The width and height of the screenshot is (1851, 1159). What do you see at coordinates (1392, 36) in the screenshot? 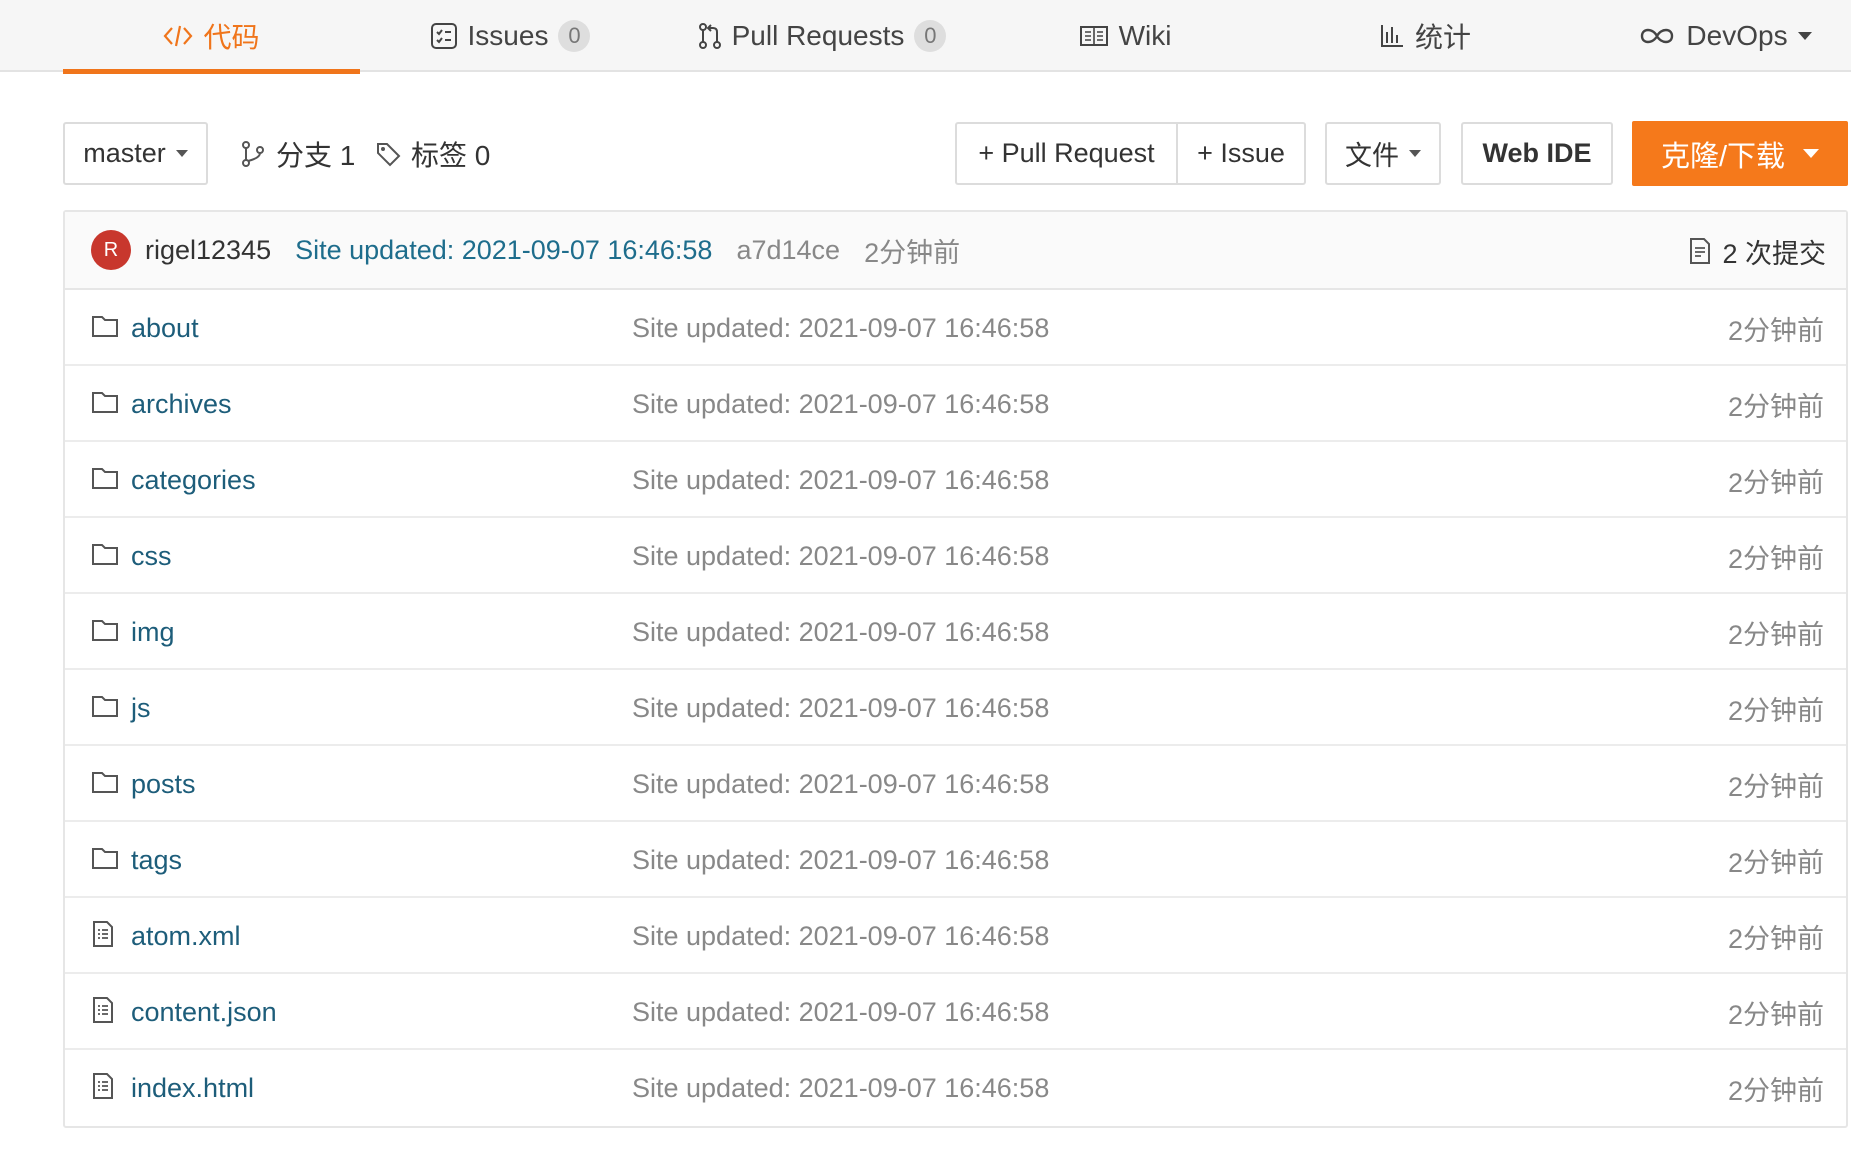
I see `stats-icon` at bounding box center [1392, 36].